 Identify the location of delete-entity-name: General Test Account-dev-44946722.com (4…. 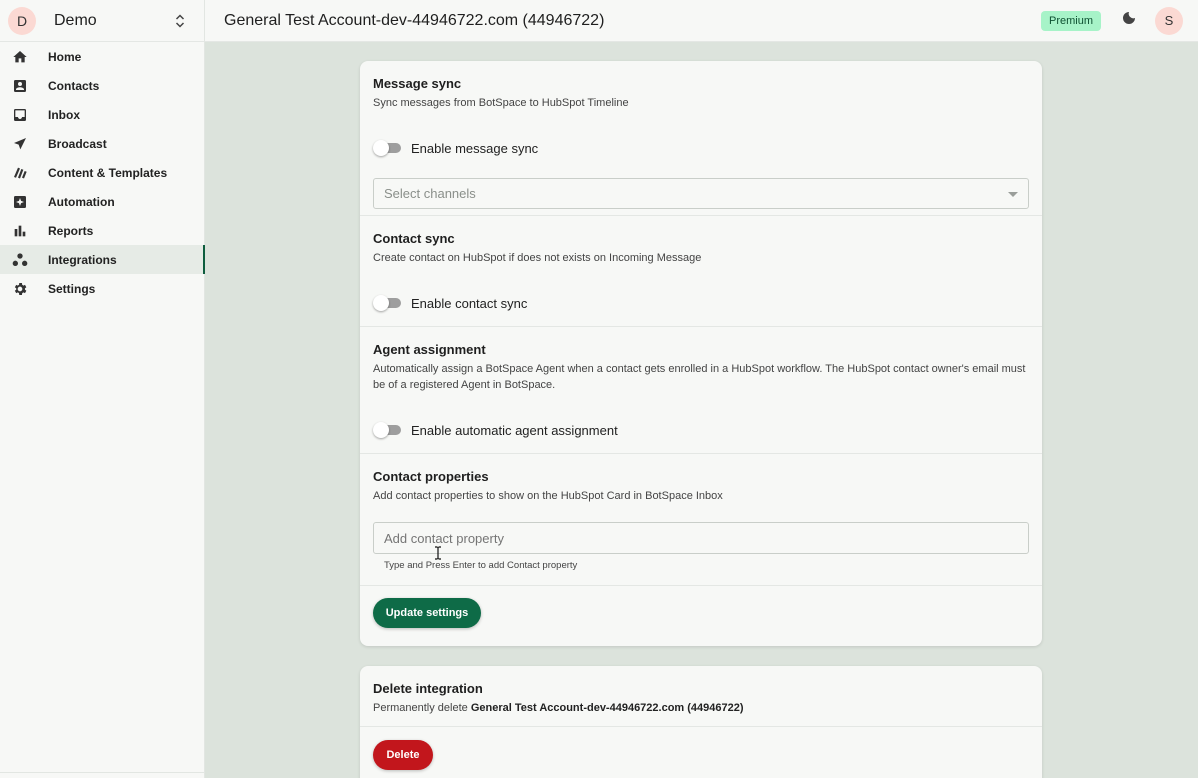
(607, 708).